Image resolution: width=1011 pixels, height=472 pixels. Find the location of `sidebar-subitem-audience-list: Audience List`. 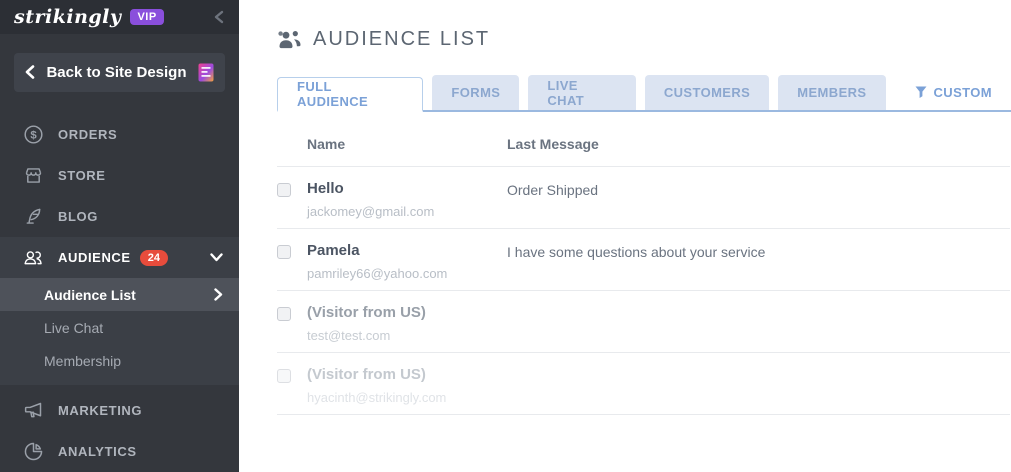

sidebar-subitem-audience-list: Audience List is located at coordinates (119, 294).